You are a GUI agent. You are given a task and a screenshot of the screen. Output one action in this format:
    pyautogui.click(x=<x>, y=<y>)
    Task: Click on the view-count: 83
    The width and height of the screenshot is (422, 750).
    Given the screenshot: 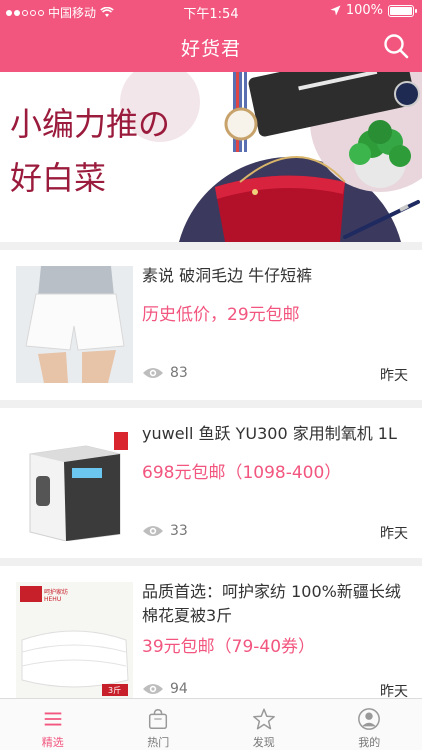 What is the action you would take?
    pyautogui.click(x=165, y=373)
    